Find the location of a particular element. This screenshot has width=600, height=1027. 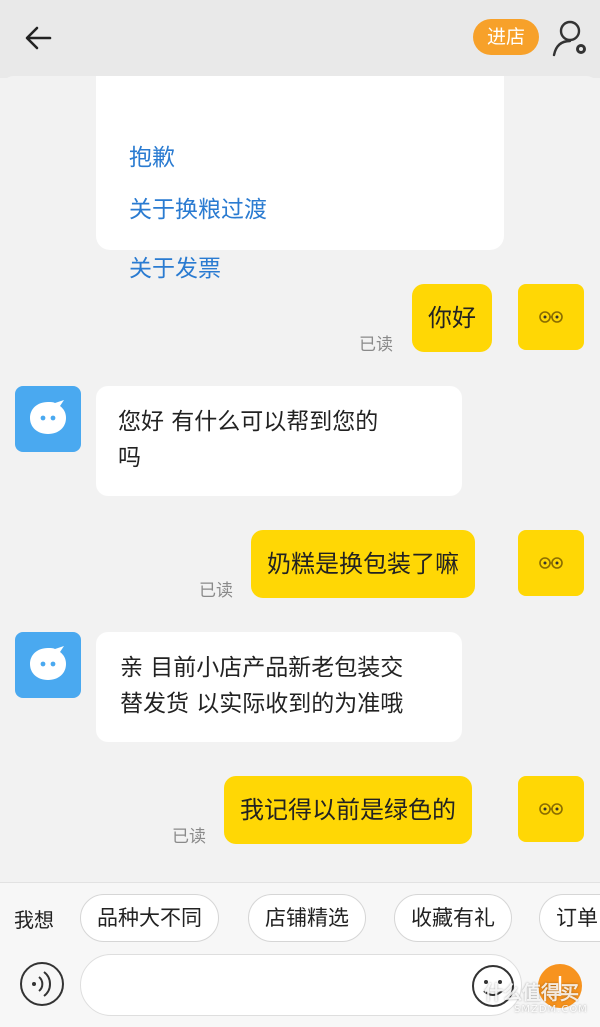

outgoing-message: 奶糕是换包装了嘛 is located at coordinates (363, 564).